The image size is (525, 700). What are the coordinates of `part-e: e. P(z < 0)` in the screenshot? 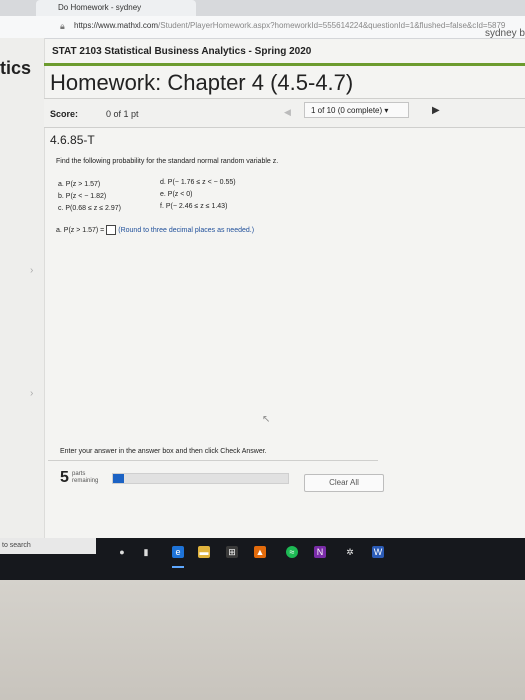 It's located at (176, 194).